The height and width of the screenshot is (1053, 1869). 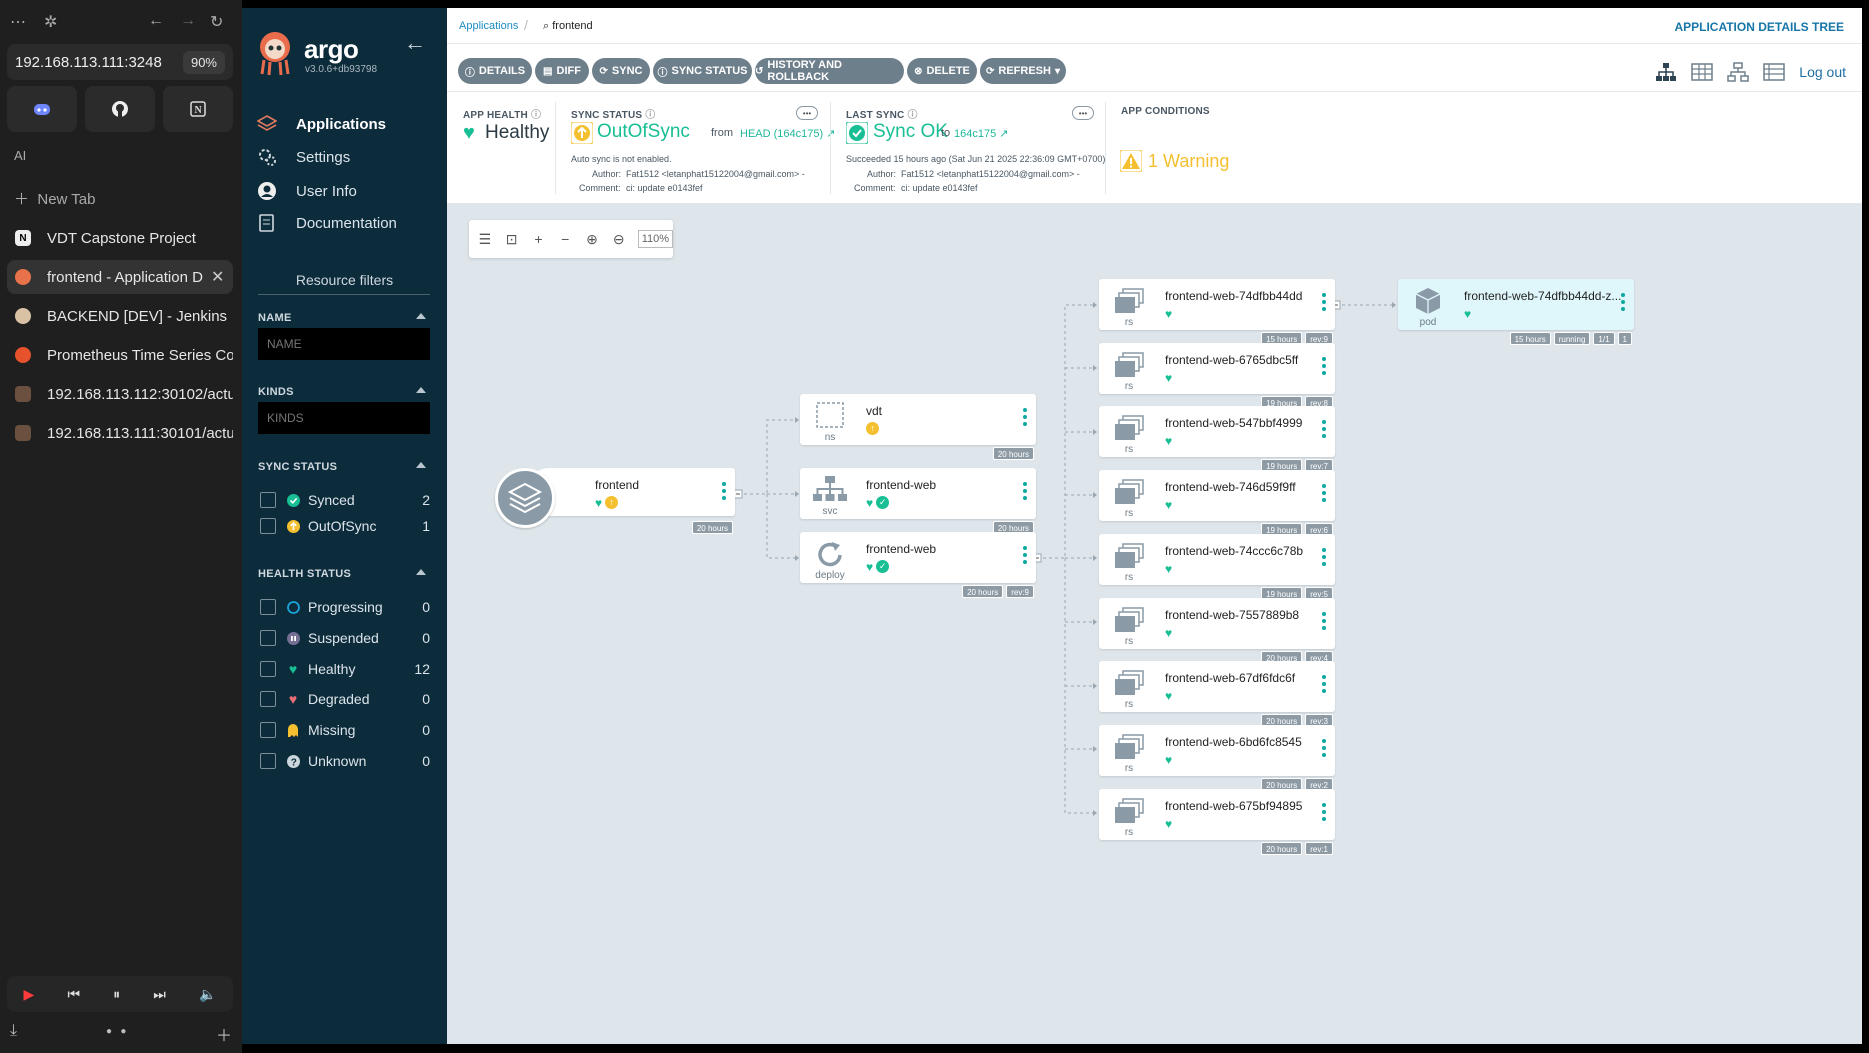 What do you see at coordinates (54, 198) in the screenshot?
I see `new-tab-button: ＋ New Tab` at bounding box center [54, 198].